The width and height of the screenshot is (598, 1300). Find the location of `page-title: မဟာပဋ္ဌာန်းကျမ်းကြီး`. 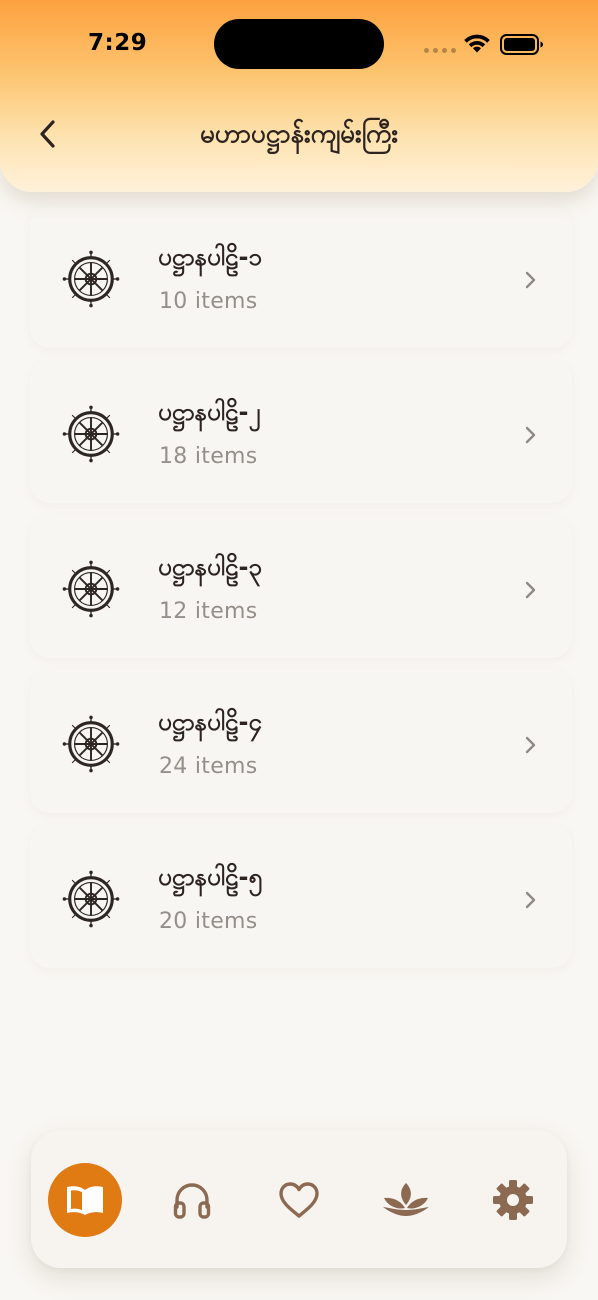

page-title: မဟာပဋ္ဌာန်းကျမ်းကြီး is located at coordinates (299, 134).